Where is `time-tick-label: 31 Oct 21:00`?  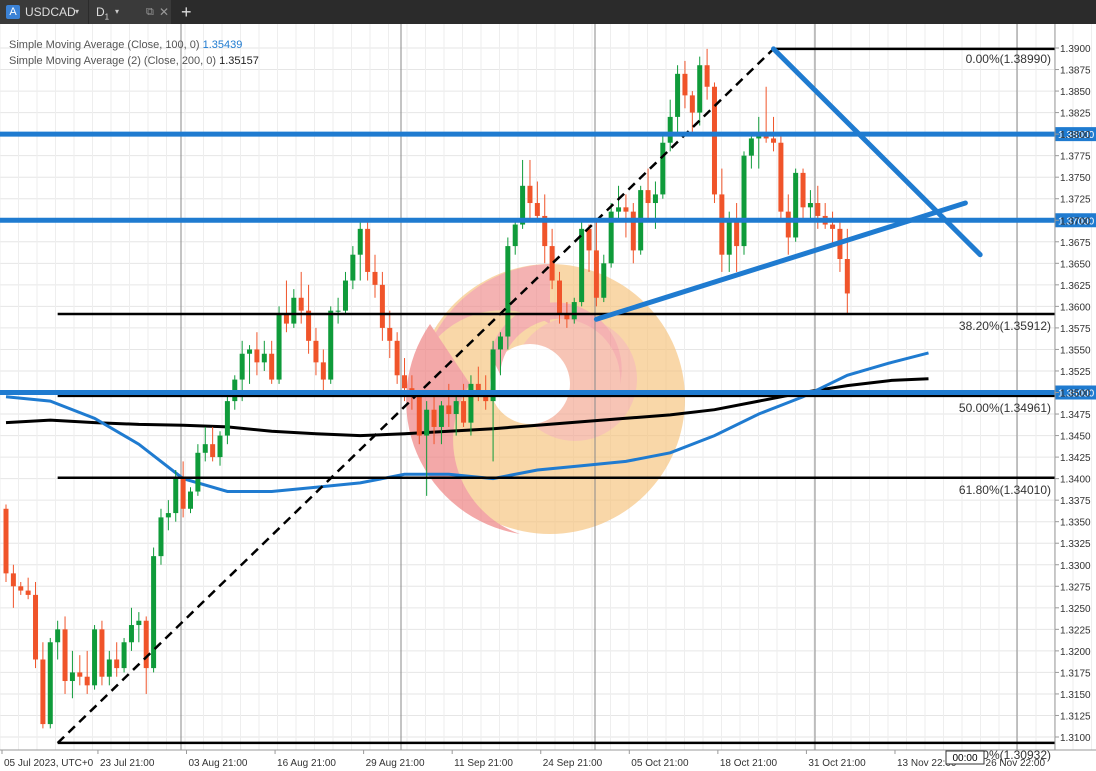
time-tick-label: 31 Oct 21:00 is located at coordinates (837, 763).